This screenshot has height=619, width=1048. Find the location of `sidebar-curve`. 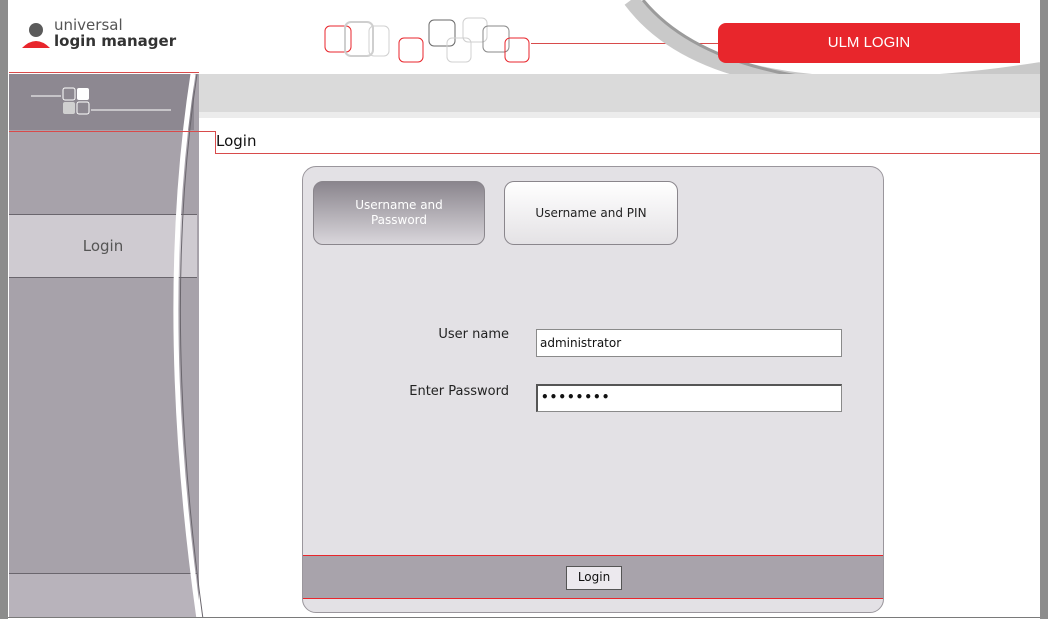

sidebar-curve is located at coordinates (188, 345).